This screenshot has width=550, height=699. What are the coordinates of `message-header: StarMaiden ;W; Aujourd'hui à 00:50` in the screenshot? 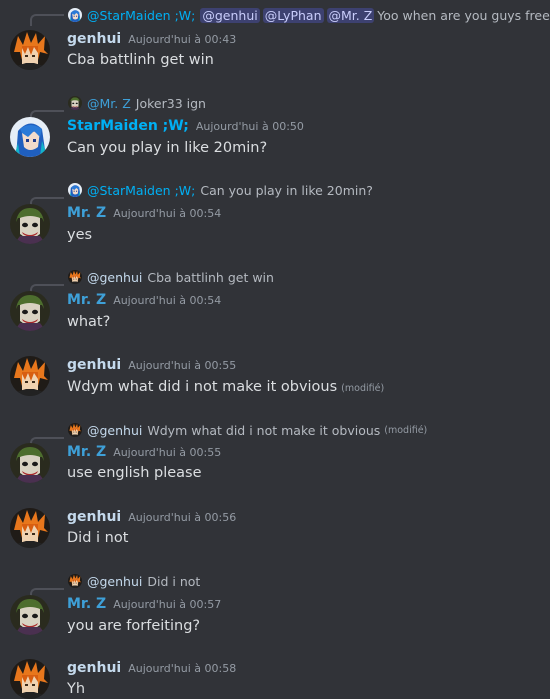 It's located at (185, 128).